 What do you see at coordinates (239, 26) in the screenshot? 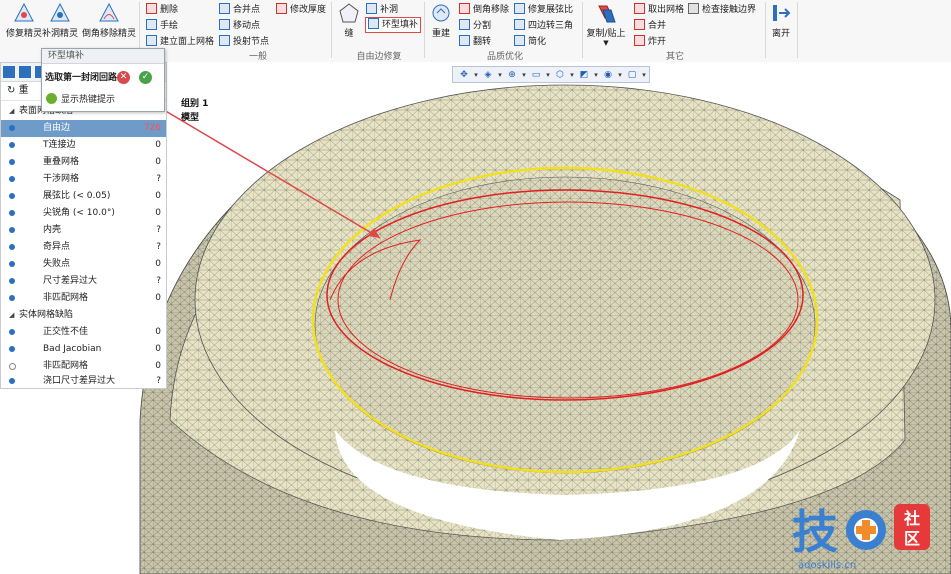
I see `move-nodes-button: 移动点` at bounding box center [239, 26].